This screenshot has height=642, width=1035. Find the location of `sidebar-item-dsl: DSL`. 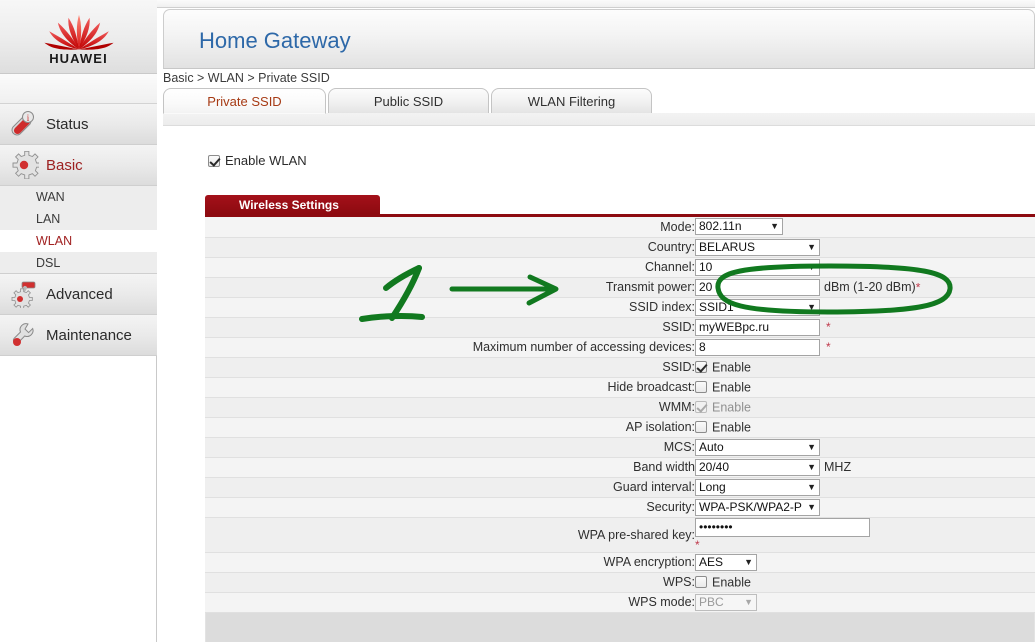

sidebar-item-dsl: DSL is located at coordinates (78, 263).